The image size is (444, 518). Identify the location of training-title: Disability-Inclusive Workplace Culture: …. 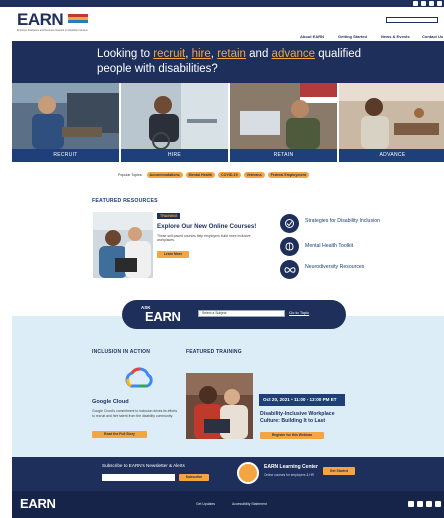
(307, 417).